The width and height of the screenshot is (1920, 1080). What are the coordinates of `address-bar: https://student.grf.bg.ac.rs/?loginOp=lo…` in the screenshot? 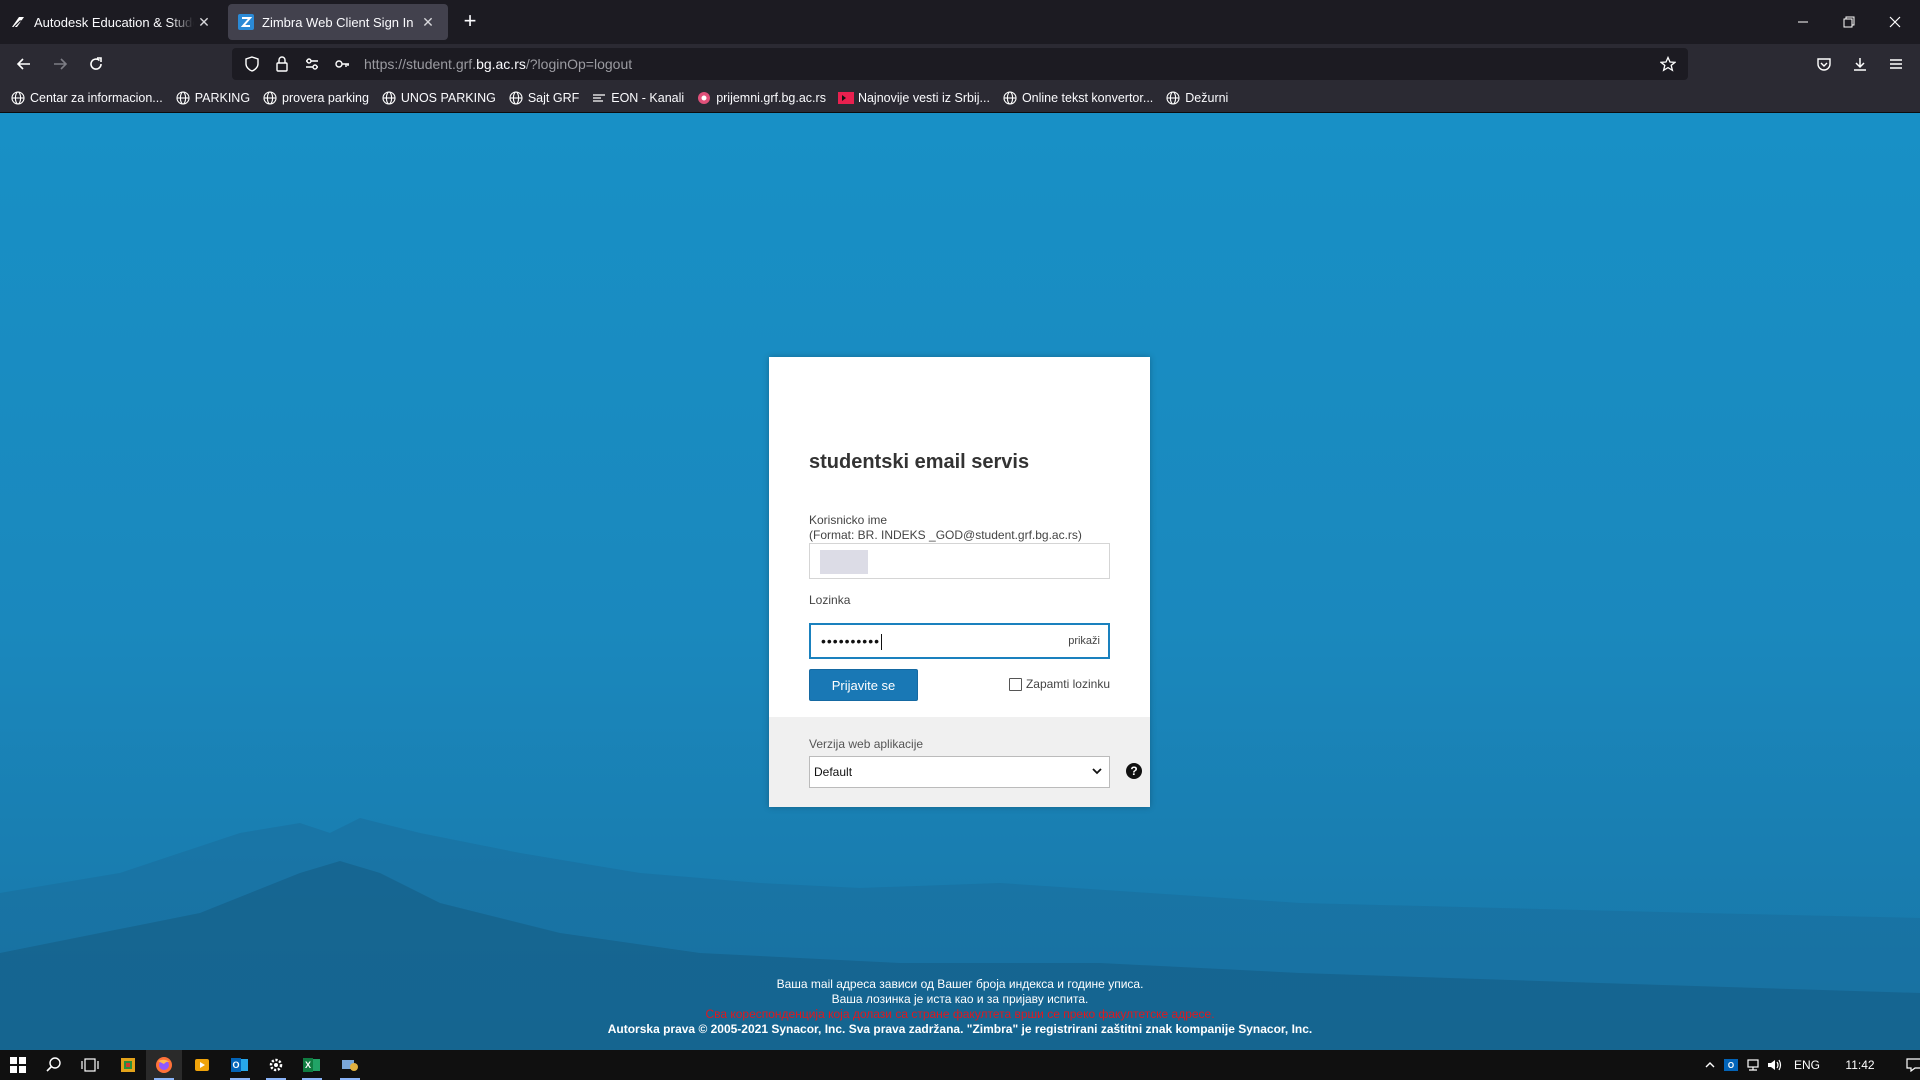 It's located at (960, 64).